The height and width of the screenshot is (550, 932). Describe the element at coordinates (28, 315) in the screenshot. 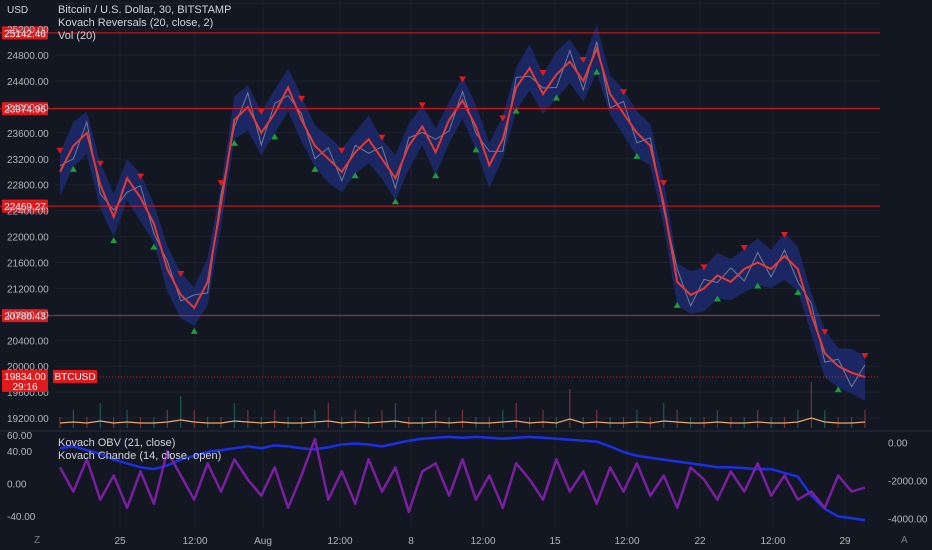

I see `y-tick-label: 20800.00` at that location.